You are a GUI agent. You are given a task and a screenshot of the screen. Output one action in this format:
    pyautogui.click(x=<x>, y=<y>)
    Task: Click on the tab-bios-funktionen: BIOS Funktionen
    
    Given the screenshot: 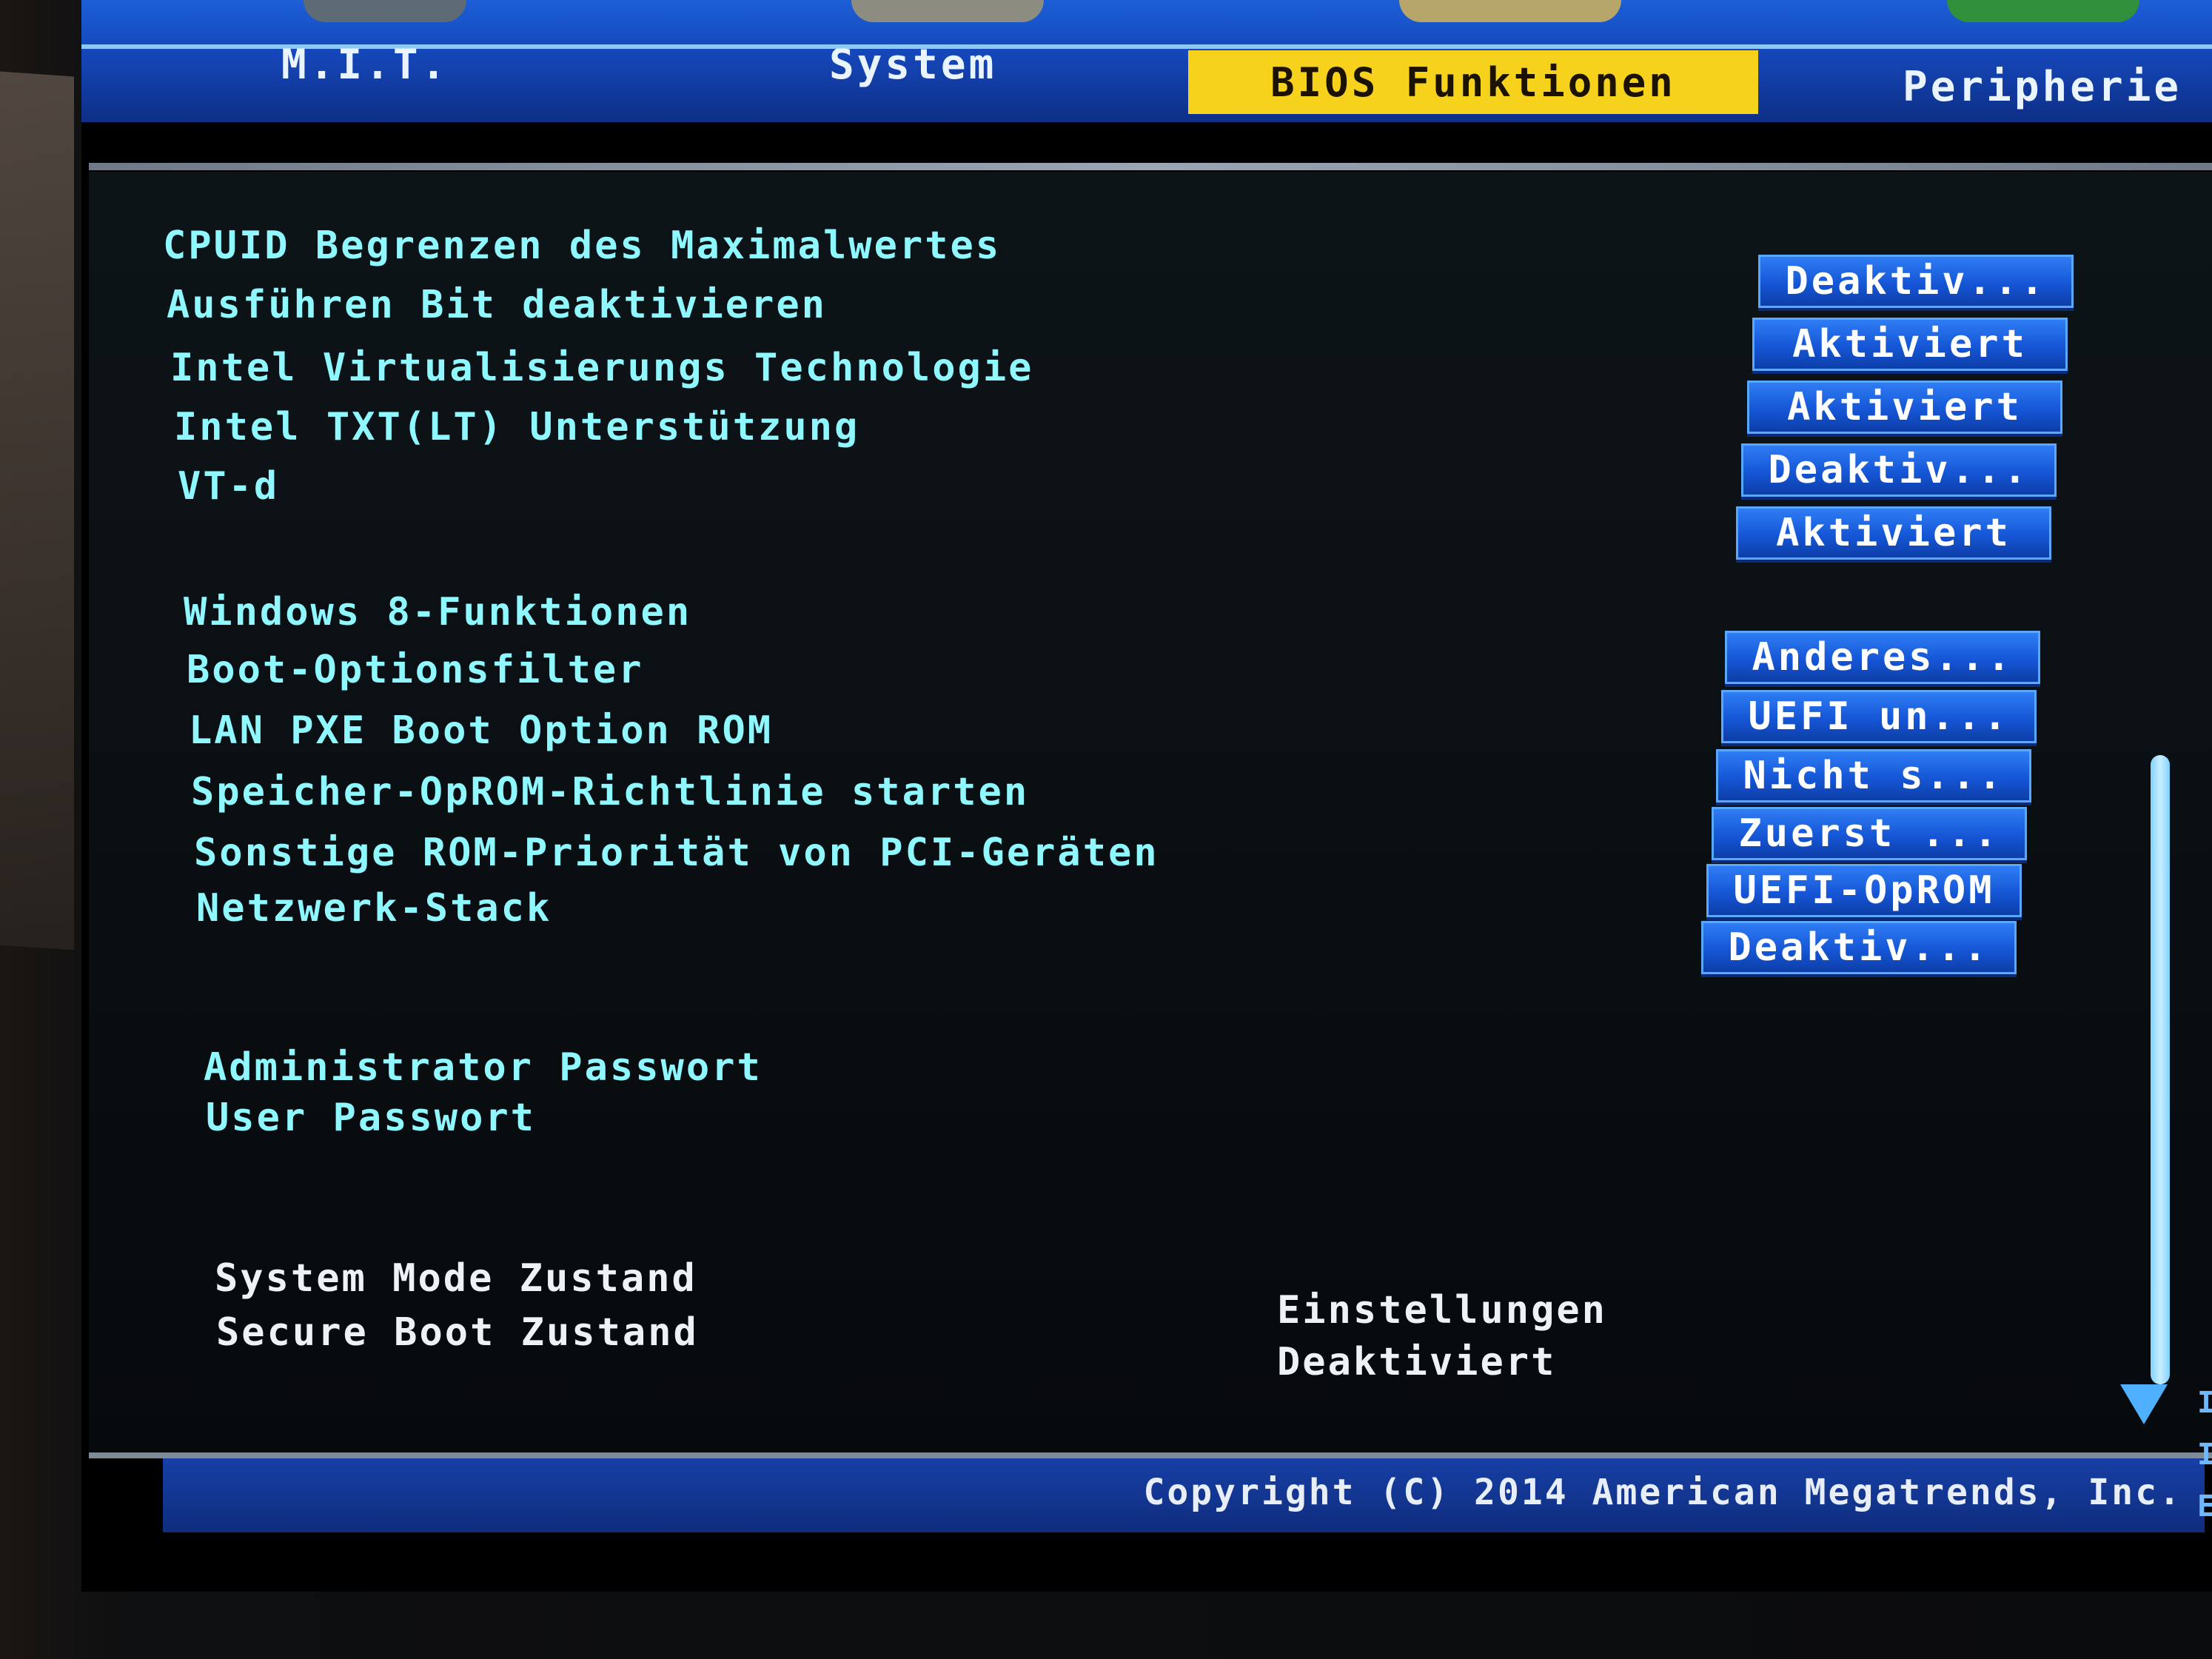 What is the action you would take?
    pyautogui.click(x=1473, y=82)
    